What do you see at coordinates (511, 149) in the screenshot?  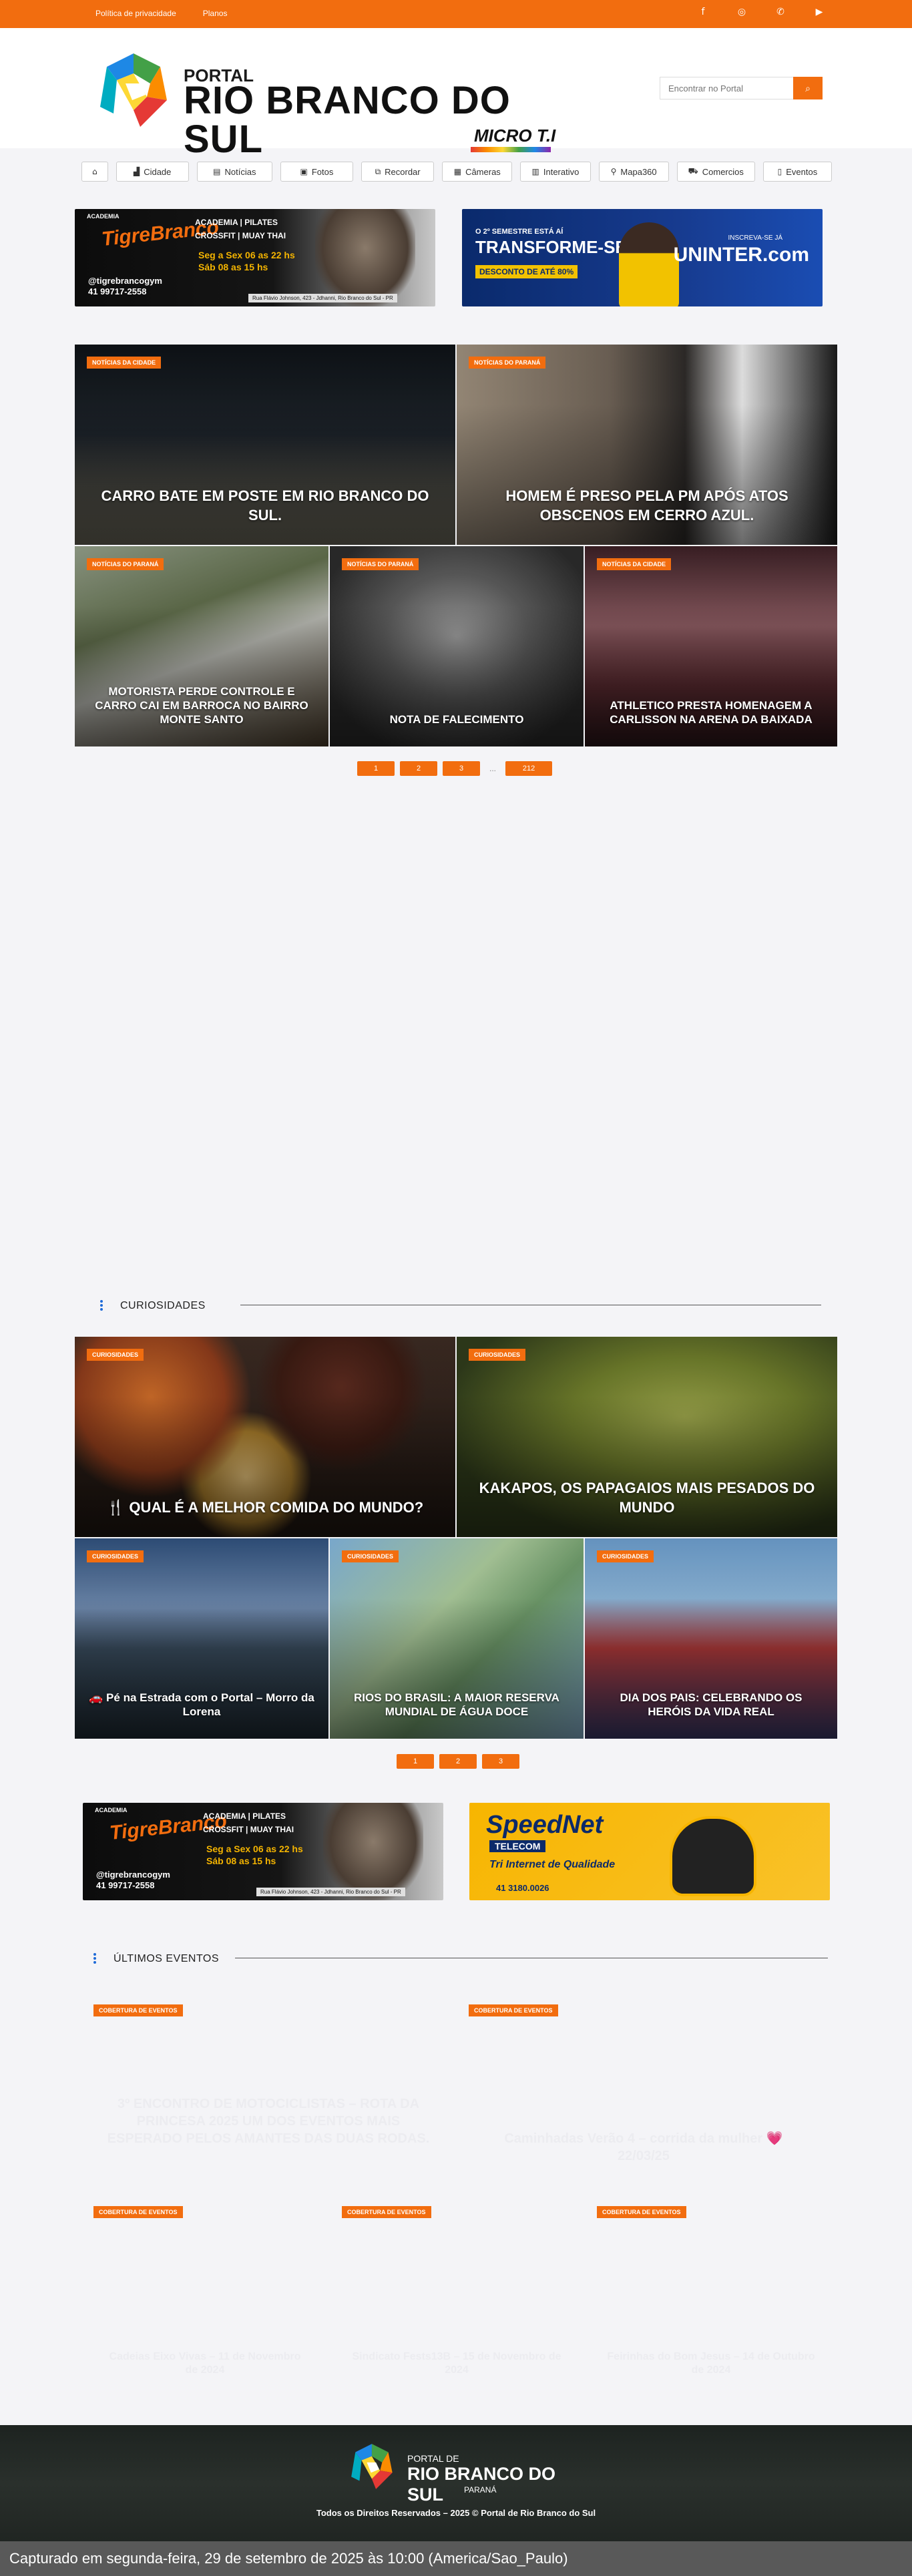 I see `brand-rainbow-bar` at bounding box center [511, 149].